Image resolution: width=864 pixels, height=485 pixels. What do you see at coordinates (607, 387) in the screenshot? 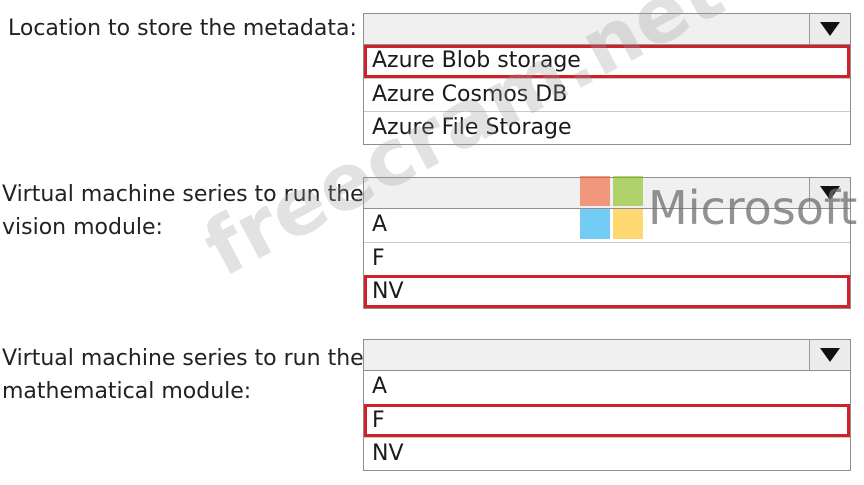
I see `question-3-option-a: A` at bounding box center [607, 387].